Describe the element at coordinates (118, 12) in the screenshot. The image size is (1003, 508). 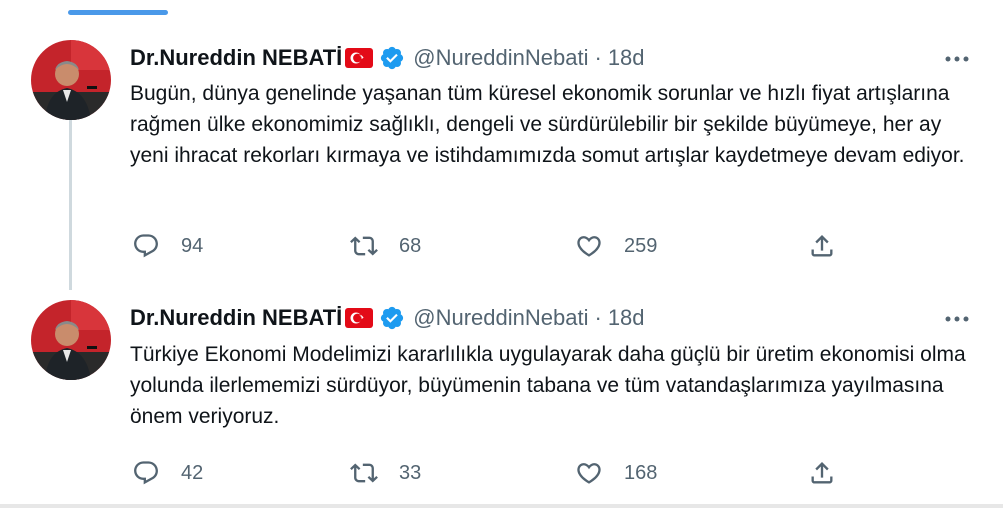
I see `tab-indicator` at that location.